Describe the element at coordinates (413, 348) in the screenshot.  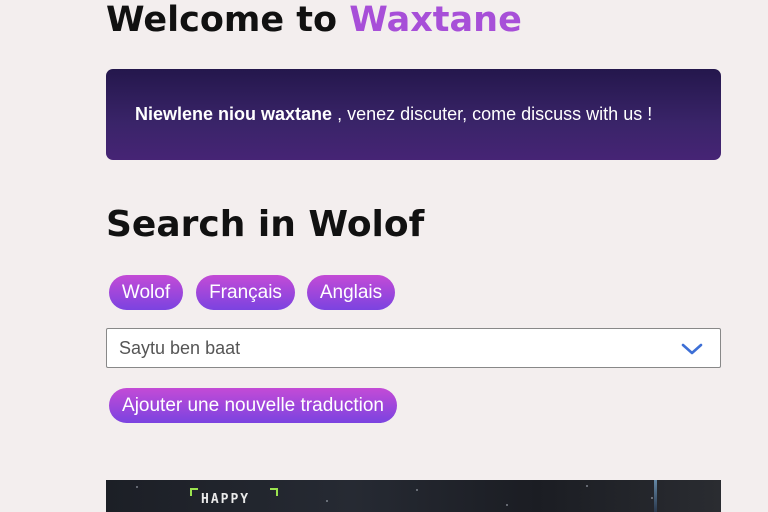
I see `word-search-select: Saytu ben baat` at that location.